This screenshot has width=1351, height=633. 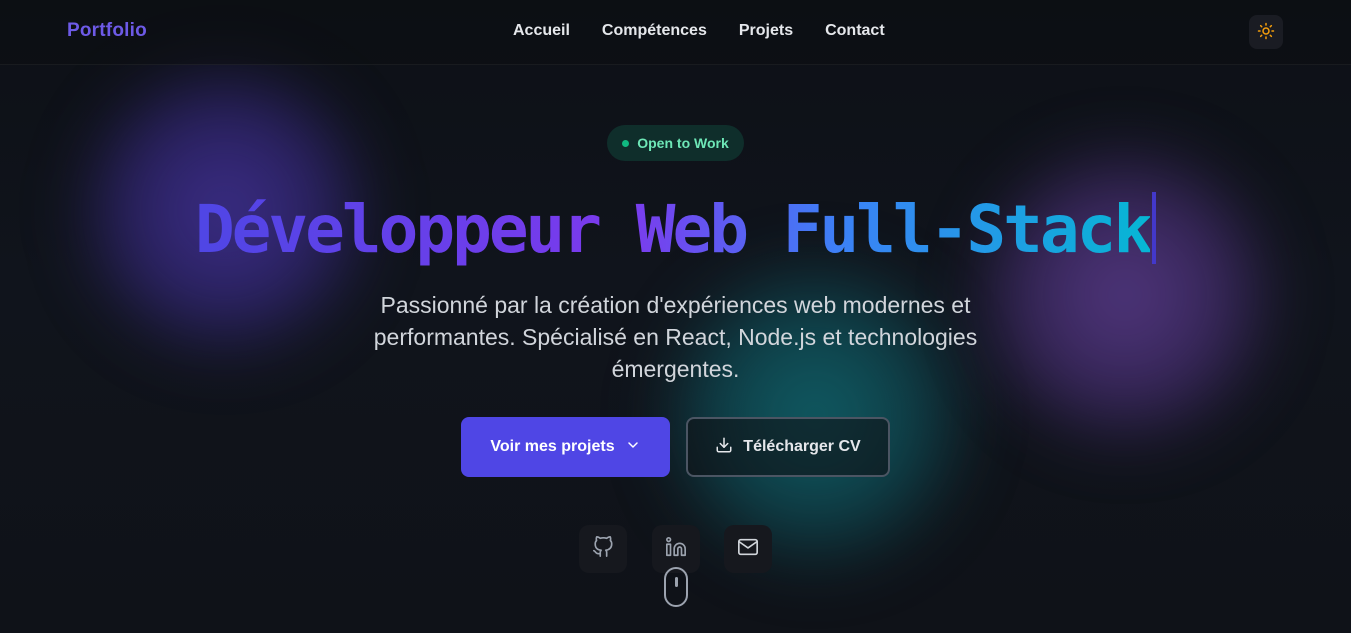 What do you see at coordinates (552, 446) in the screenshot?
I see `view-projects-label: Voir mes projets` at bounding box center [552, 446].